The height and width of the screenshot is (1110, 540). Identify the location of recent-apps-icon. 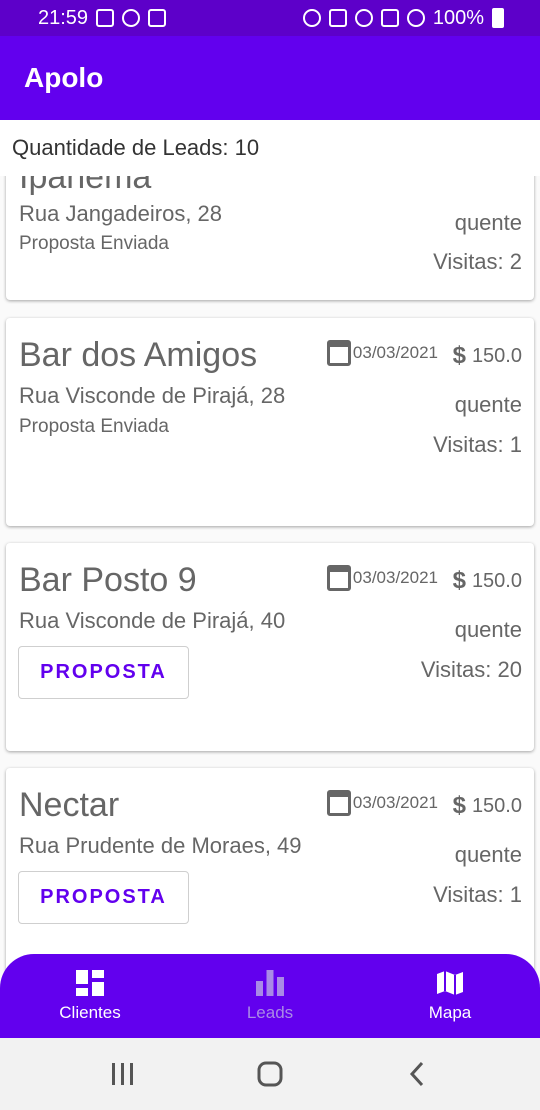
(123, 1074).